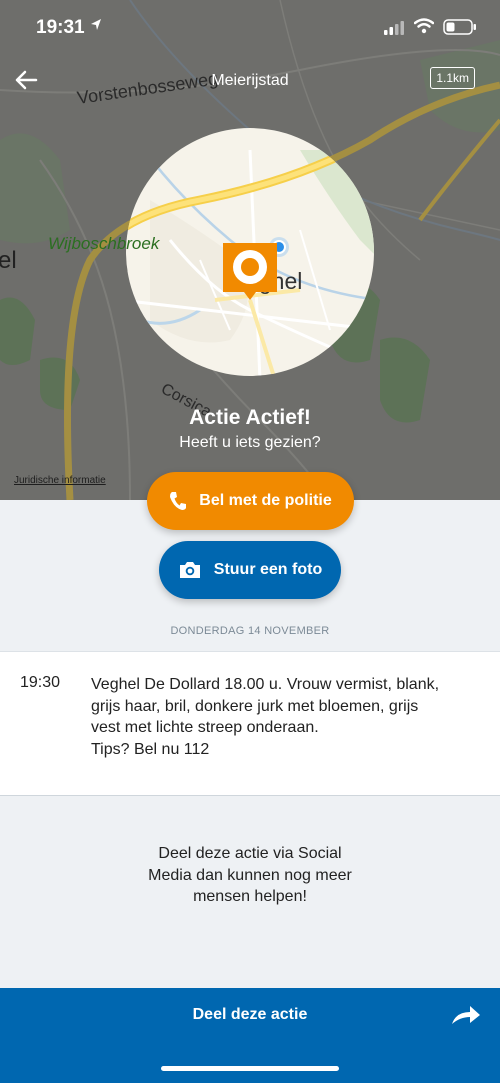  I want to click on nav-bar: Meierijstad 1.1km, so click(250, 82).